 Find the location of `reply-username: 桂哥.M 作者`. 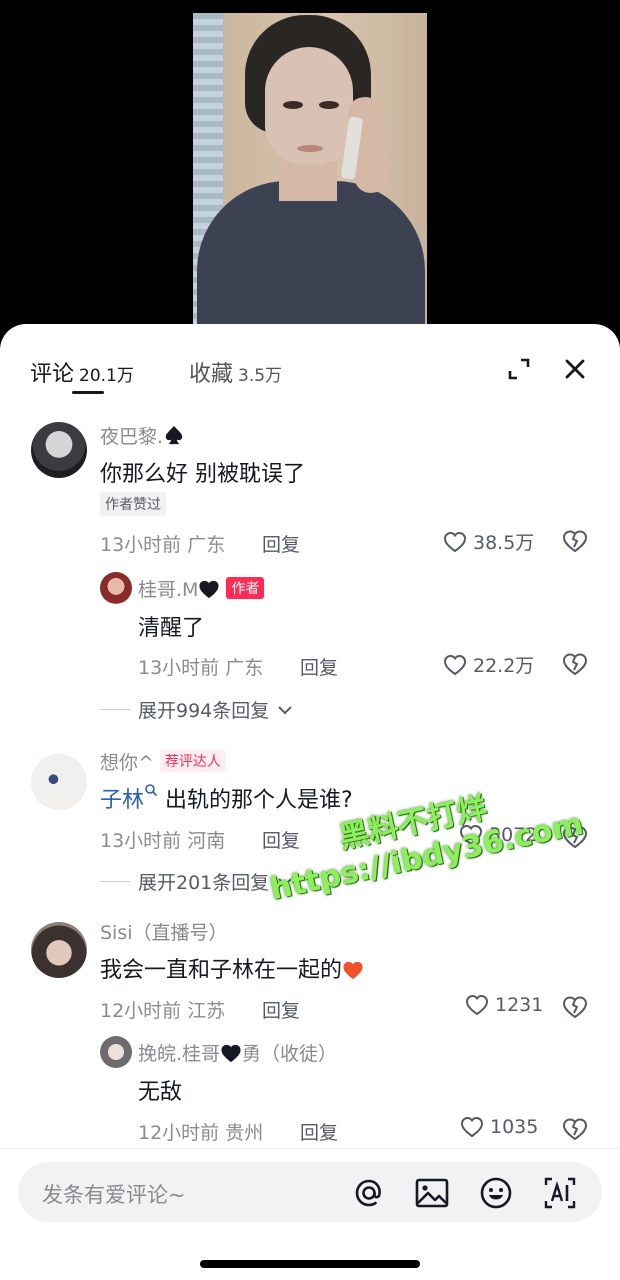

reply-username: 桂哥.M 作者 is located at coordinates (201, 588).